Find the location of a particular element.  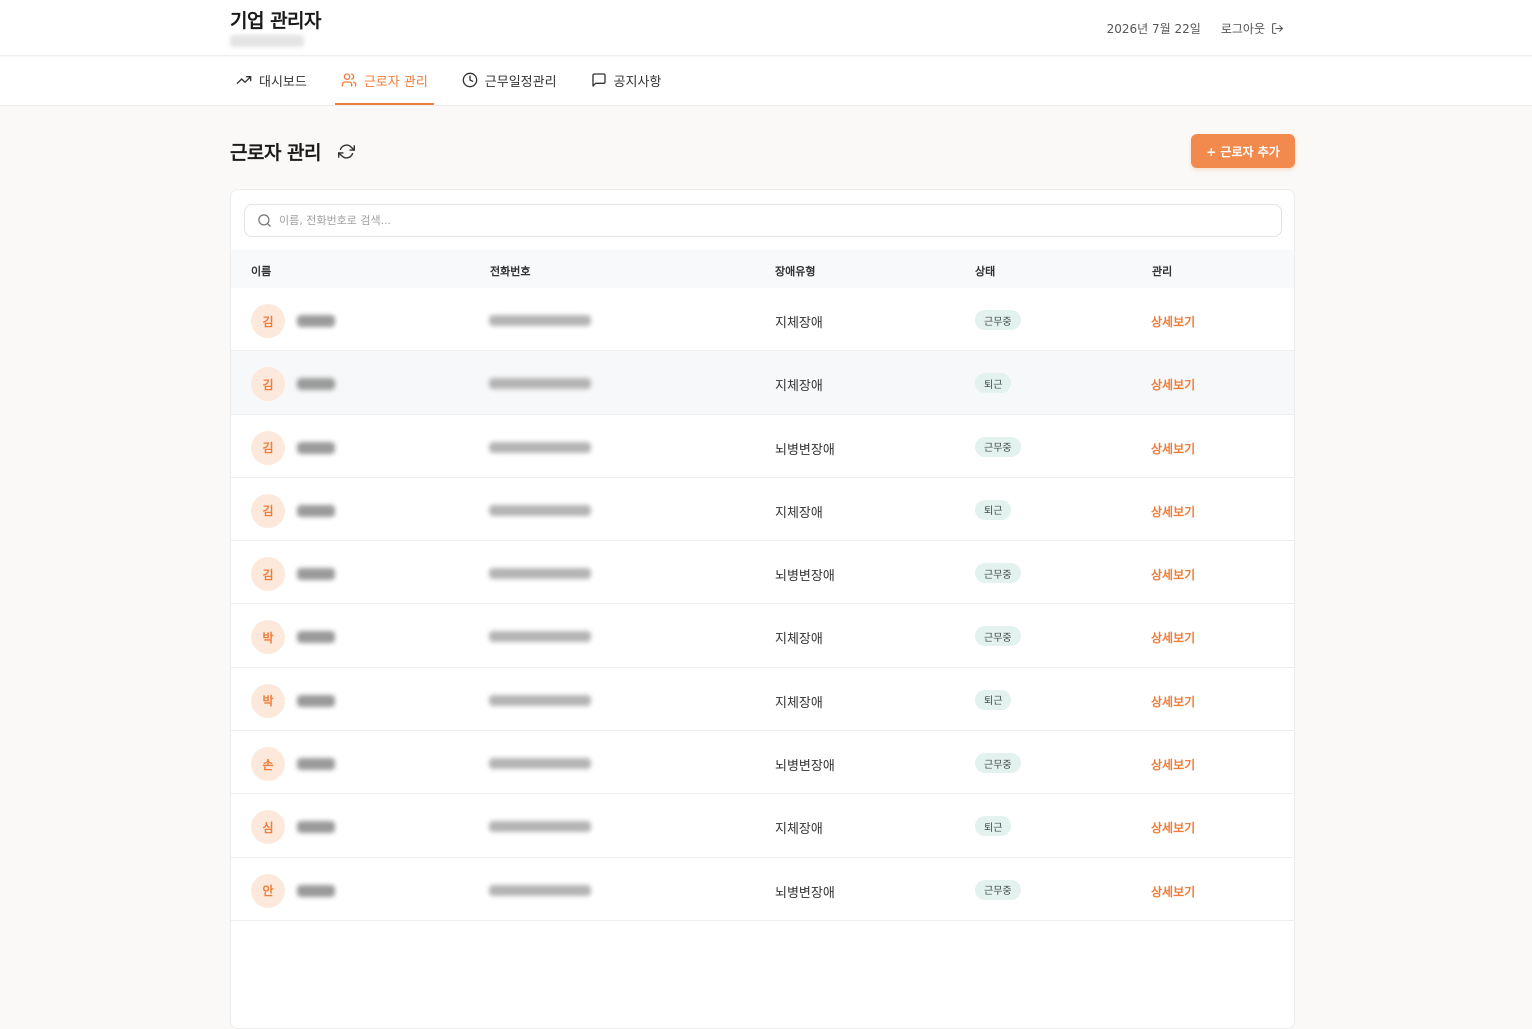

table-row: 박 지체장애 퇴근 상세보기 is located at coordinates (762, 699).